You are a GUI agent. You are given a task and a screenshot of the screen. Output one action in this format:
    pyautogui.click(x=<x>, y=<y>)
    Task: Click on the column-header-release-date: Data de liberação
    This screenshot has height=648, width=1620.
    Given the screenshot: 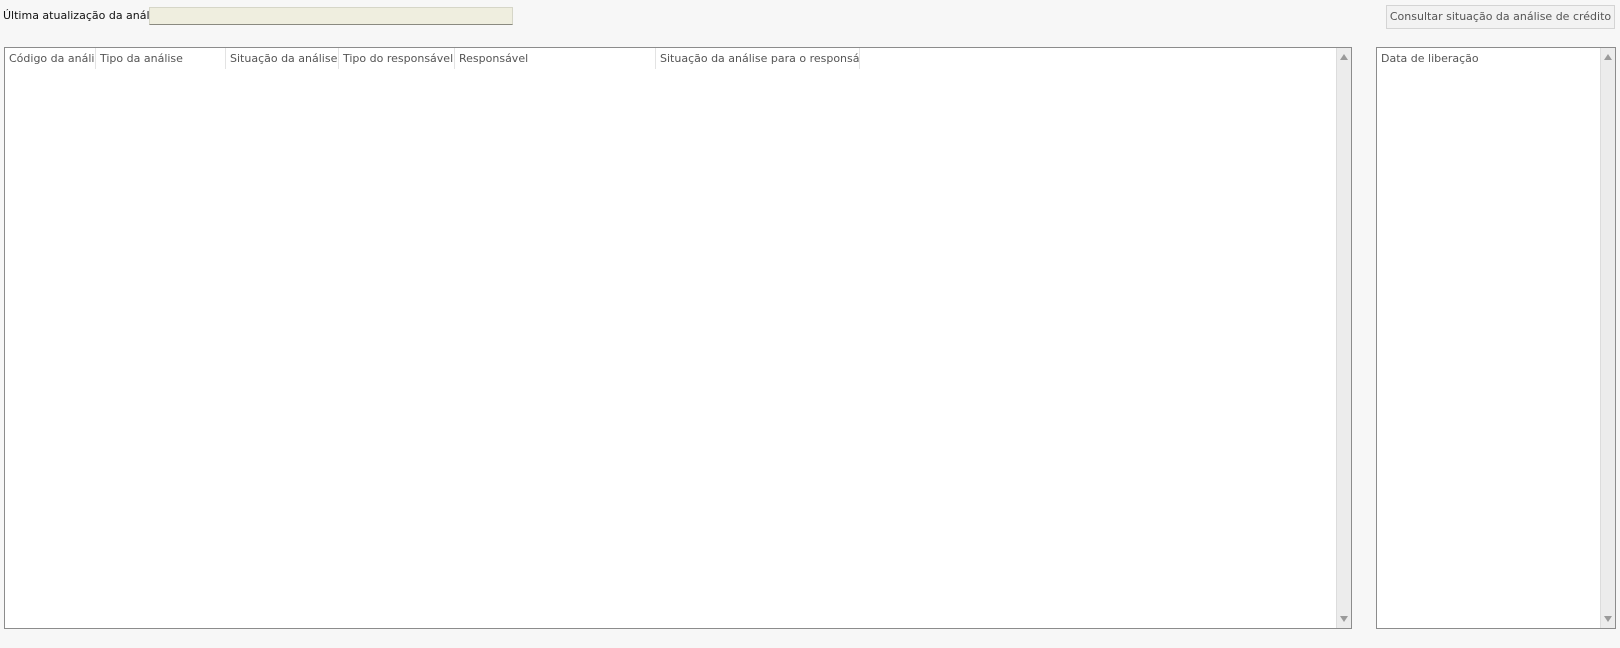 What is the action you would take?
    pyautogui.click(x=1437, y=58)
    